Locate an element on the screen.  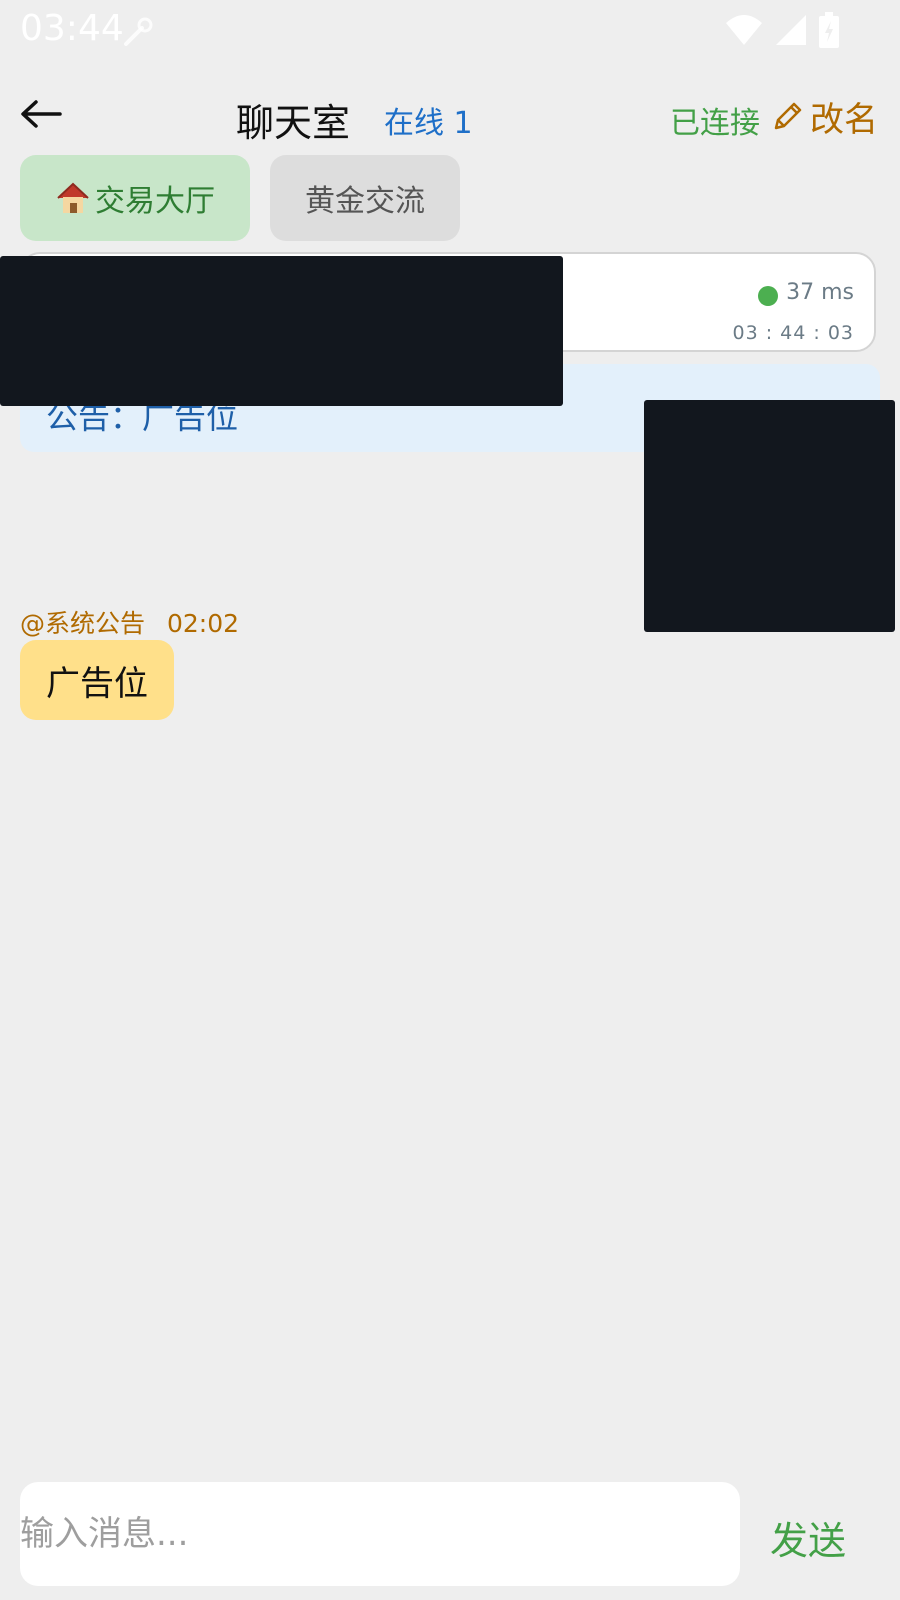
ping-time: 03 : 44 : 03 is located at coordinates (793, 333).